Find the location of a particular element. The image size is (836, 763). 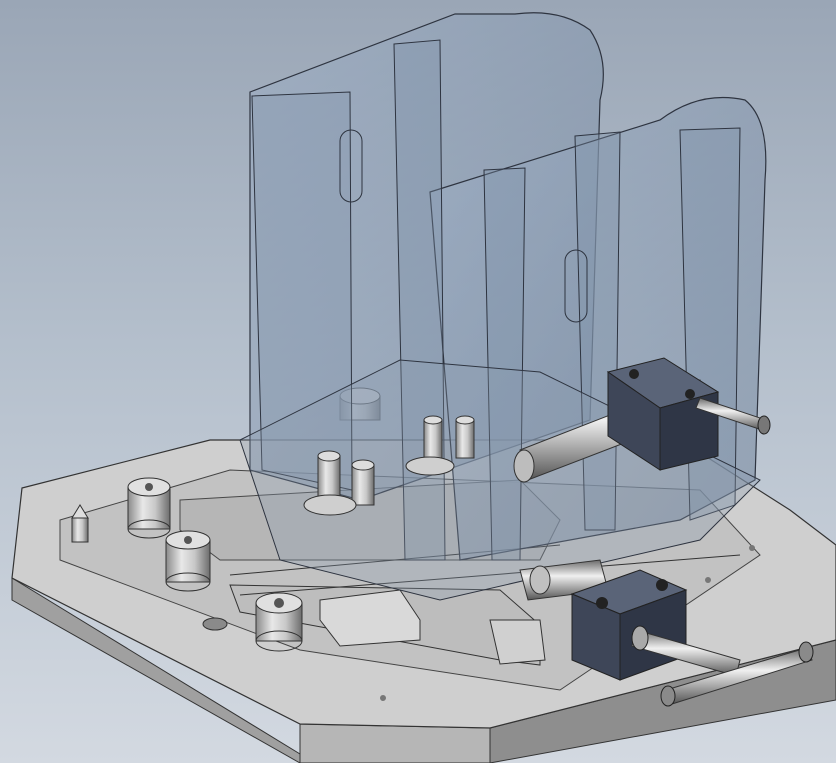

plate-hole is located at coordinates (215, 624).